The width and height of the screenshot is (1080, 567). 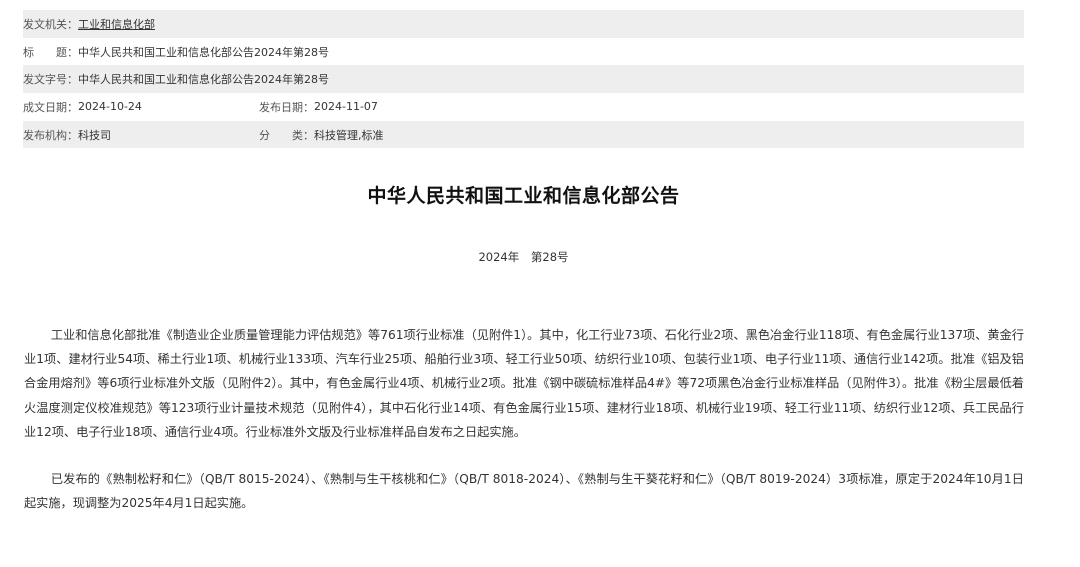 I want to click on meta-issuer-label: 发文机关：, so click(x=50, y=24).